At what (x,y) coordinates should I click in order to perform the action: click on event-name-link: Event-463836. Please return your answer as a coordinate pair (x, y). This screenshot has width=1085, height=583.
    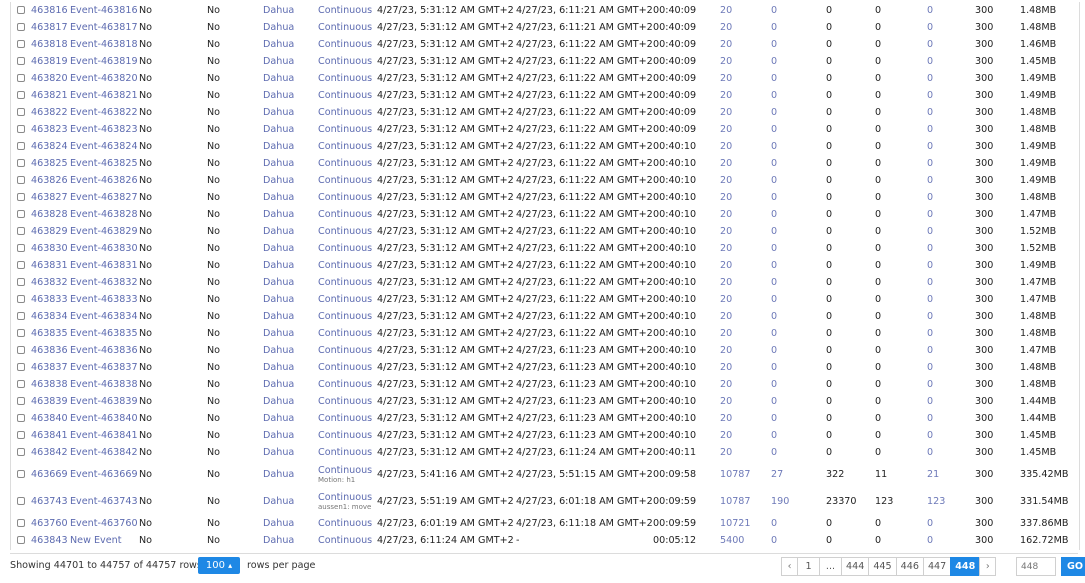
    Looking at the image, I should click on (104, 350).